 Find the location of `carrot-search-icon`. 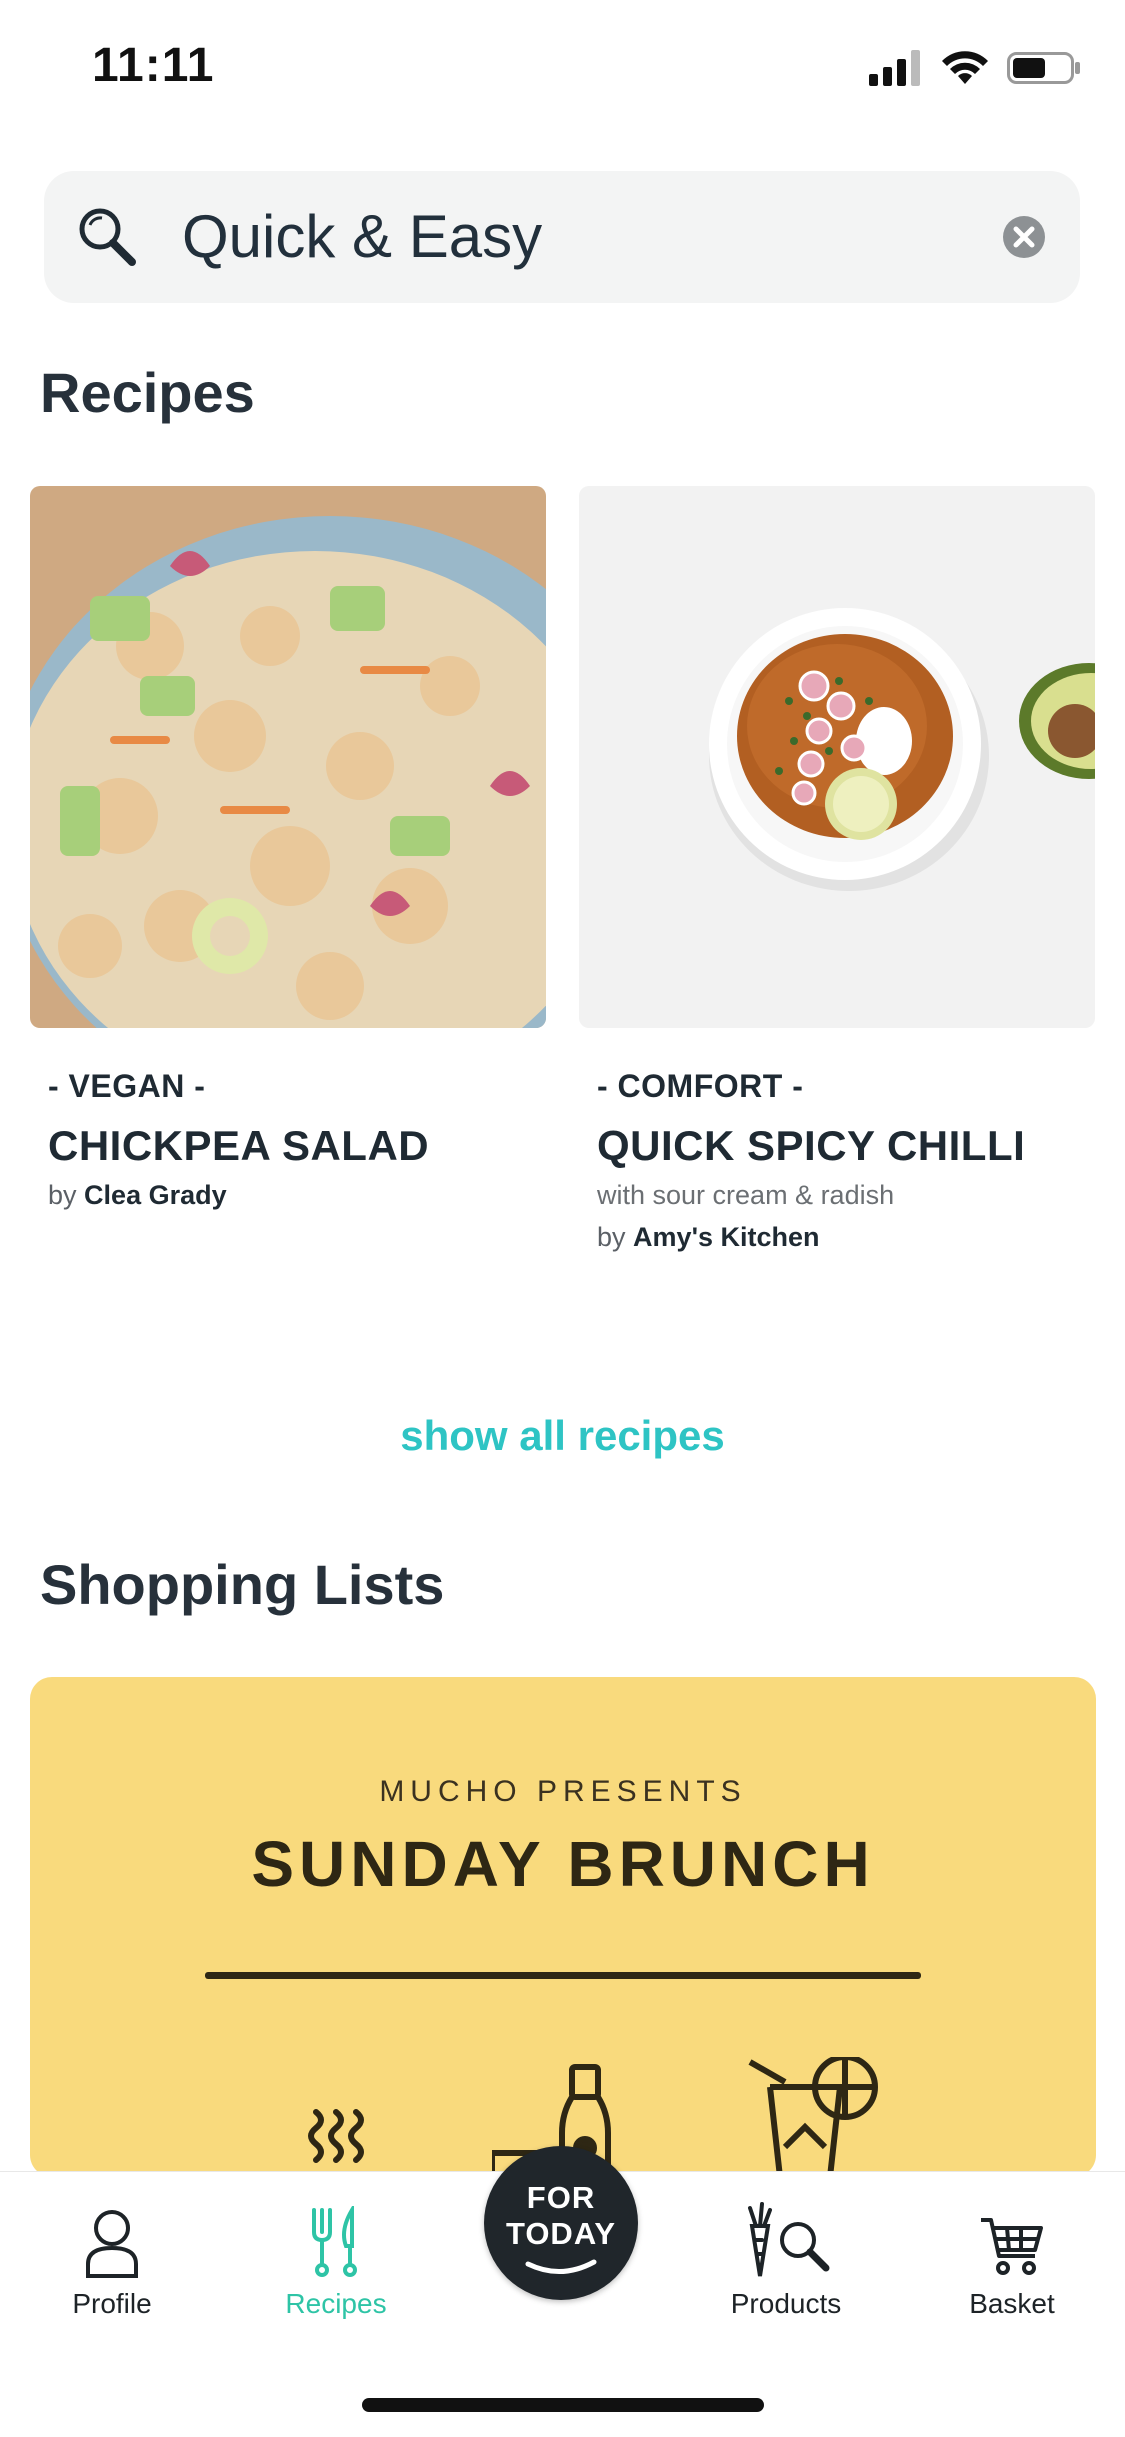

carrot-search-icon is located at coordinates (789, 2239).